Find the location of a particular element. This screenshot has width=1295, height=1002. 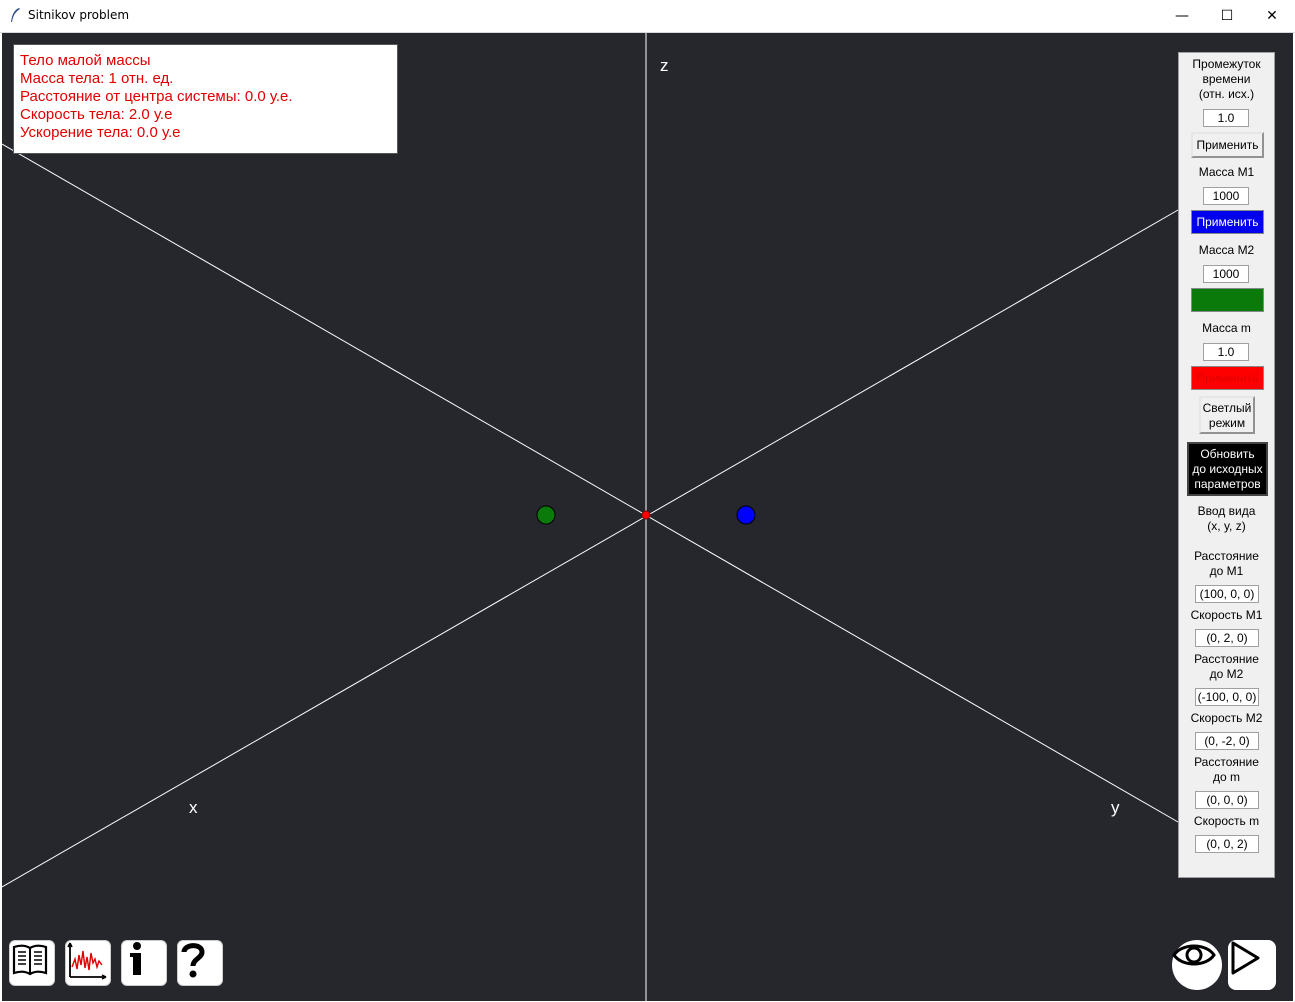

distance-m1-input: (100, 0, 0) is located at coordinates (1227, 594).